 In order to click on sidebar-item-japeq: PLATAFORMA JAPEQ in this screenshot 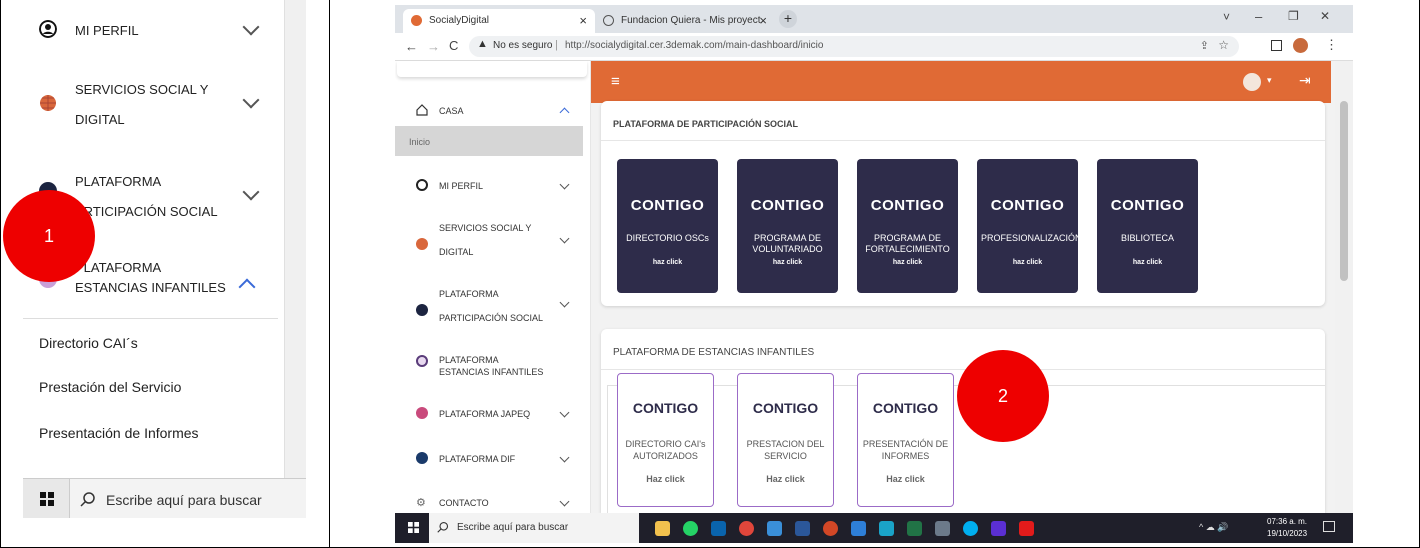, I will do `click(493, 414)`.